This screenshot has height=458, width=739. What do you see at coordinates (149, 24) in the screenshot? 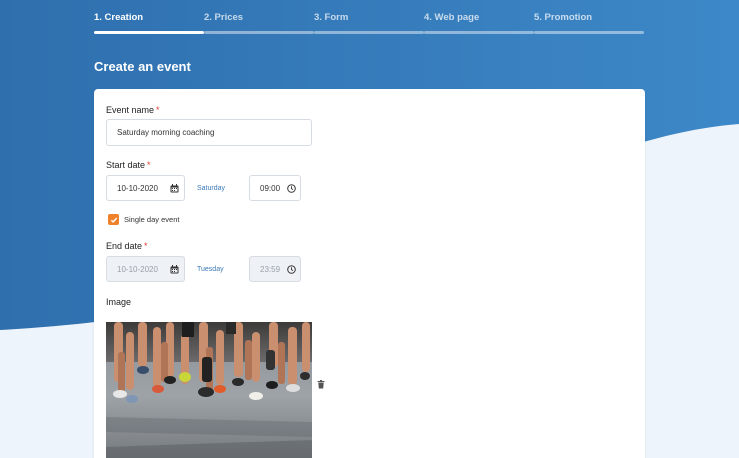
I see `step-creation: 1. Creation` at bounding box center [149, 24].